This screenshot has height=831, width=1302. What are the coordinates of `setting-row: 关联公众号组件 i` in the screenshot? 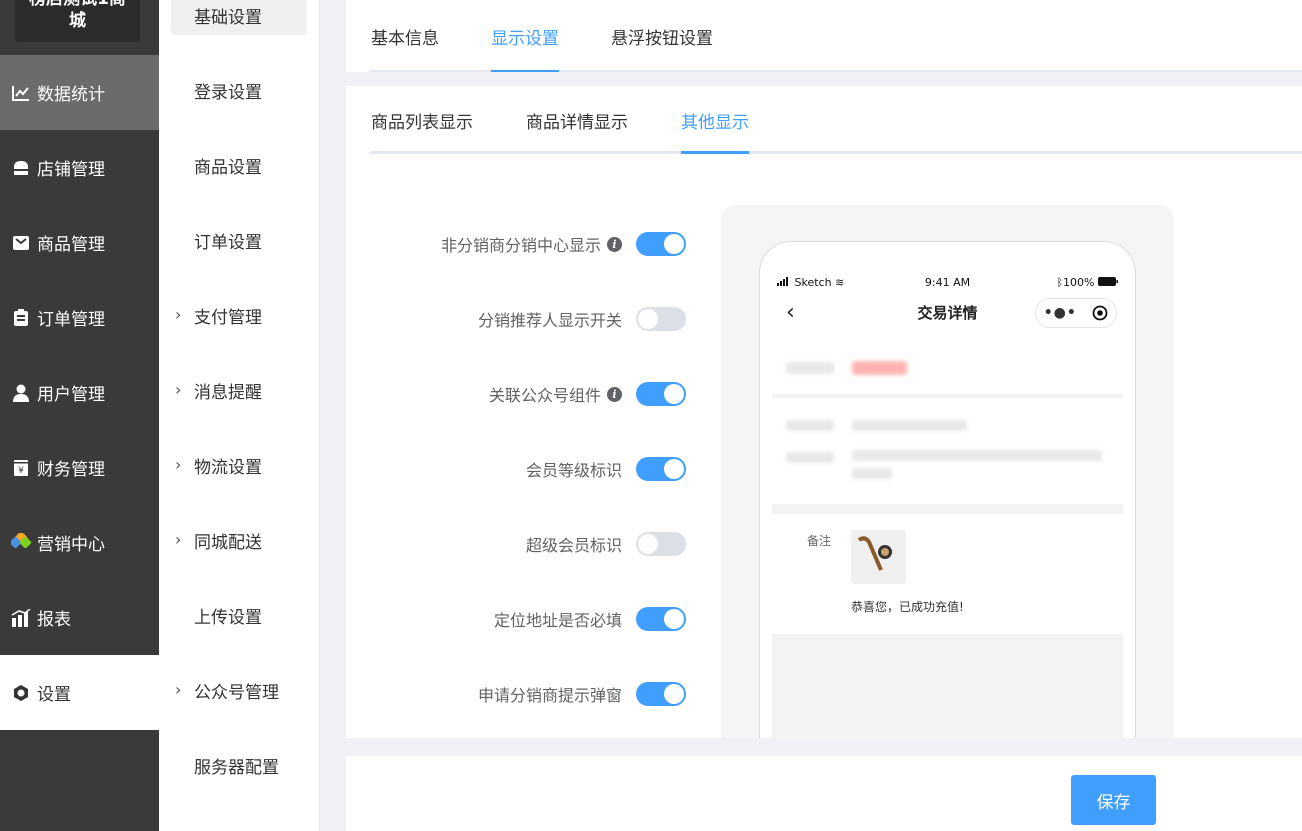 It's located at (516, 394).